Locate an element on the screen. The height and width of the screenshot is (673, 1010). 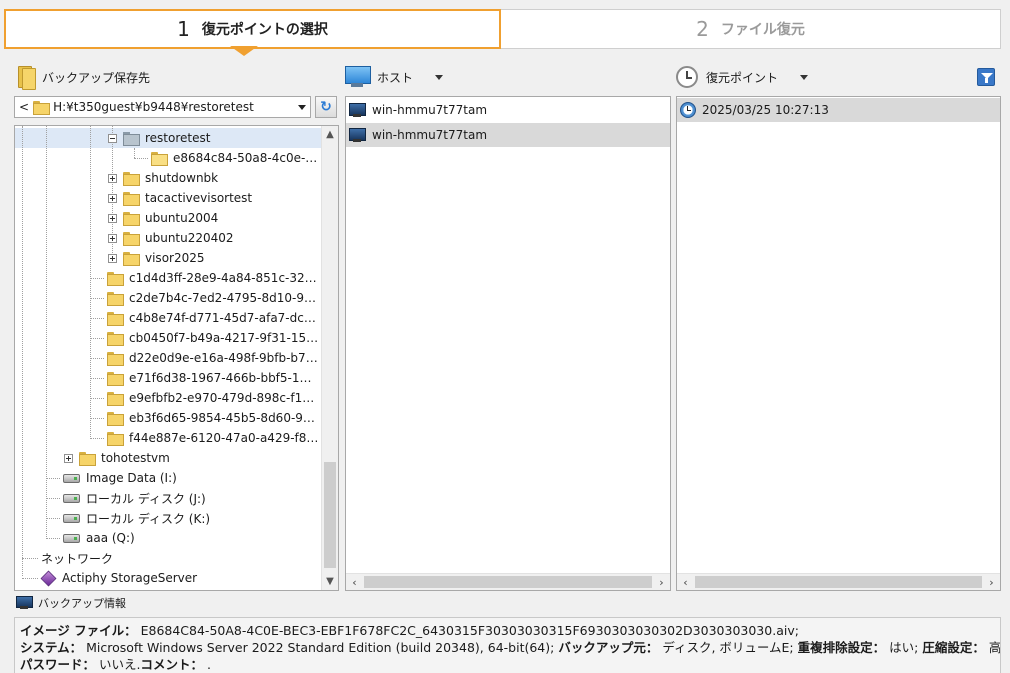
backup-info-label: バックアップ情報 is located at coordinates (82, 603).